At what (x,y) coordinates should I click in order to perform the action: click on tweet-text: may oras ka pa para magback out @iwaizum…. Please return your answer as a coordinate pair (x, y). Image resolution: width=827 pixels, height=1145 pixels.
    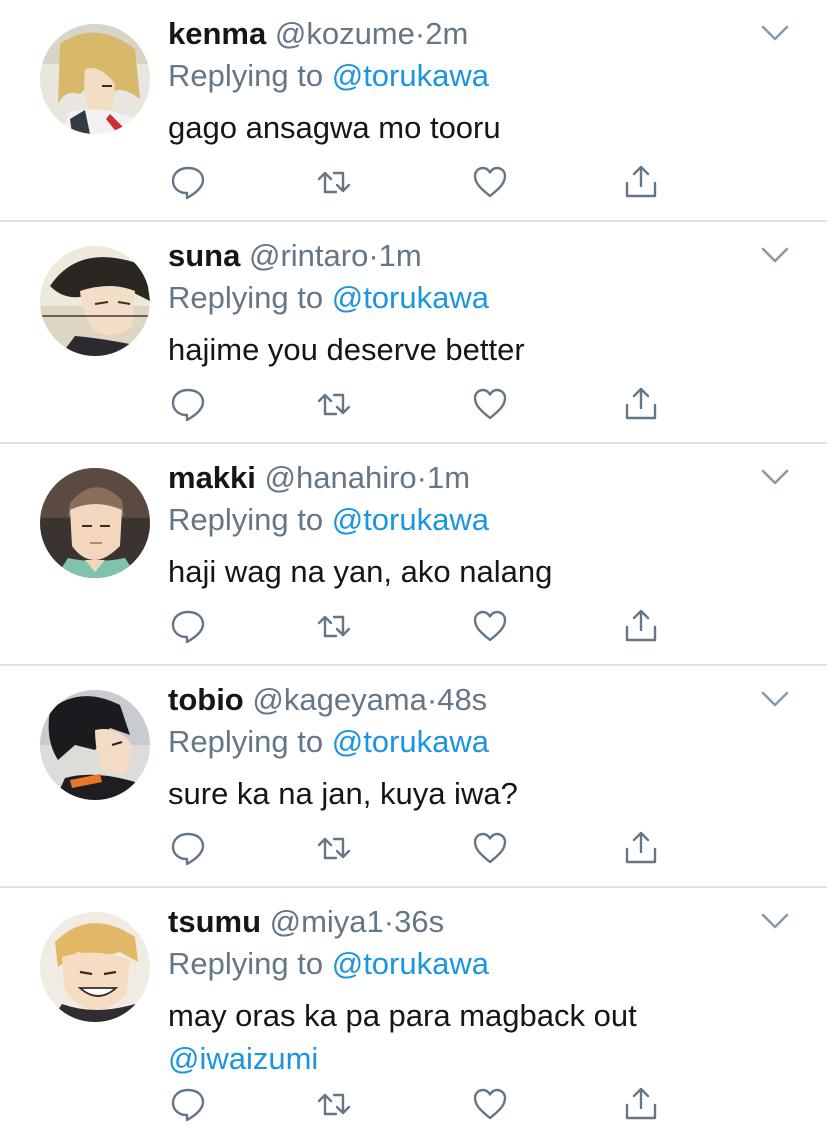
    Looking at the image, I should click on (468, 1037).